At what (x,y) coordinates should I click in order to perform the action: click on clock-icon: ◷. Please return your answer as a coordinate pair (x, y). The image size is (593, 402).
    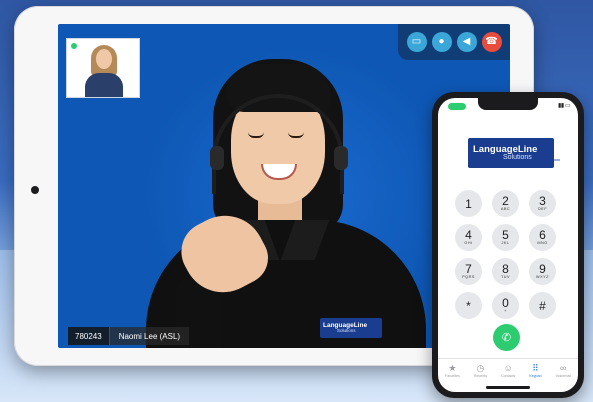
    Looking at the image, I should click on (480, 368).